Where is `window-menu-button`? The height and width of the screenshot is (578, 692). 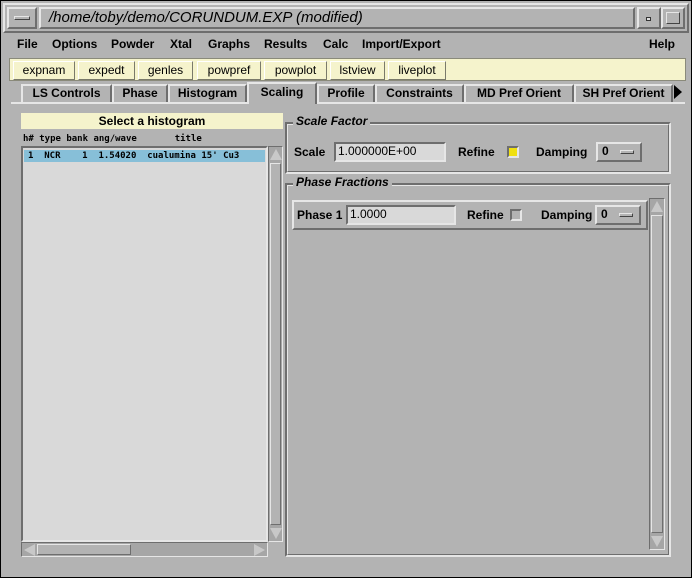
window-menu-button is located at coordinates (22, 18).